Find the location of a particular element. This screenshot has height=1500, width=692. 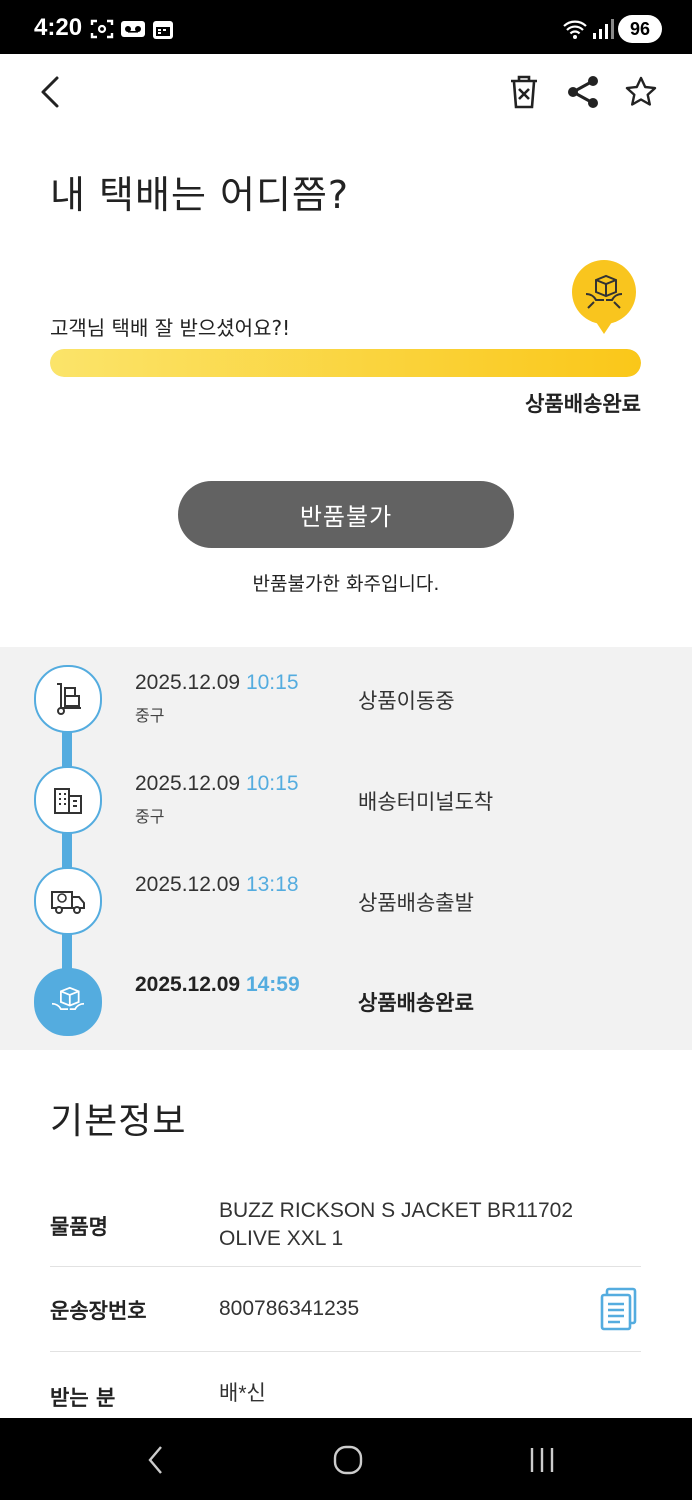

basic-info-title: 기본정보 is located at coordinates (118, 1121).